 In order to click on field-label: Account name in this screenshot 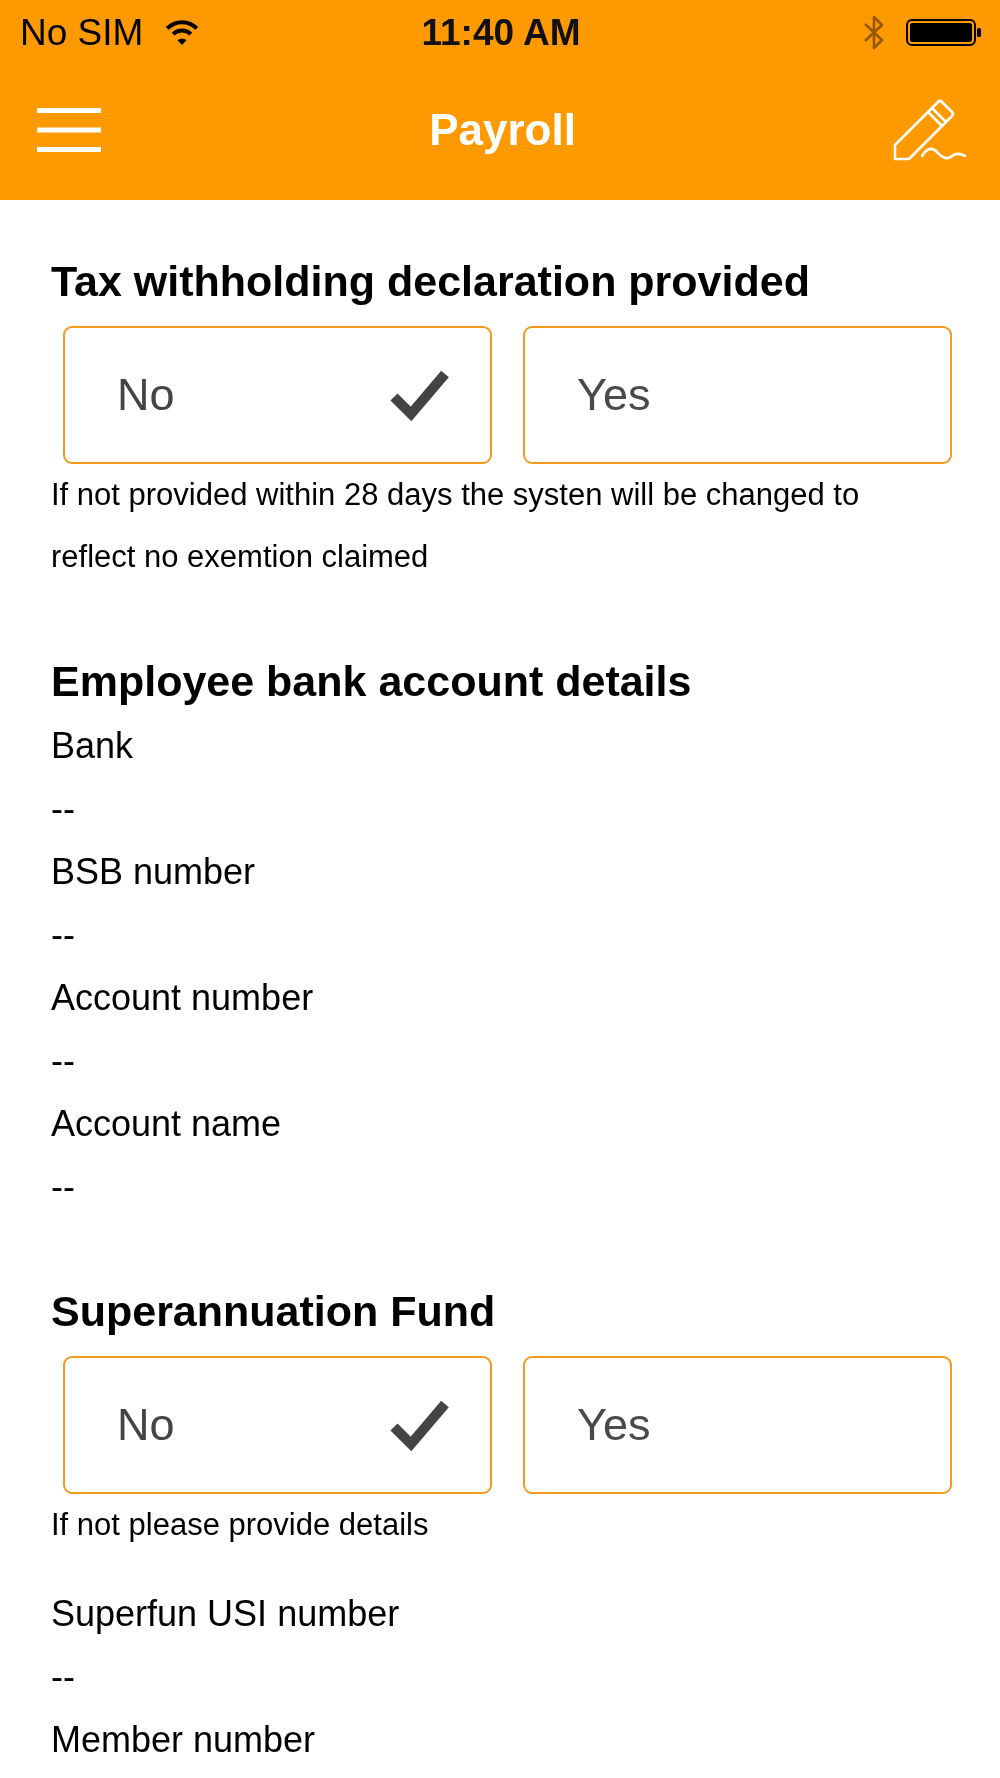, I will do `click(167, 1124)`.